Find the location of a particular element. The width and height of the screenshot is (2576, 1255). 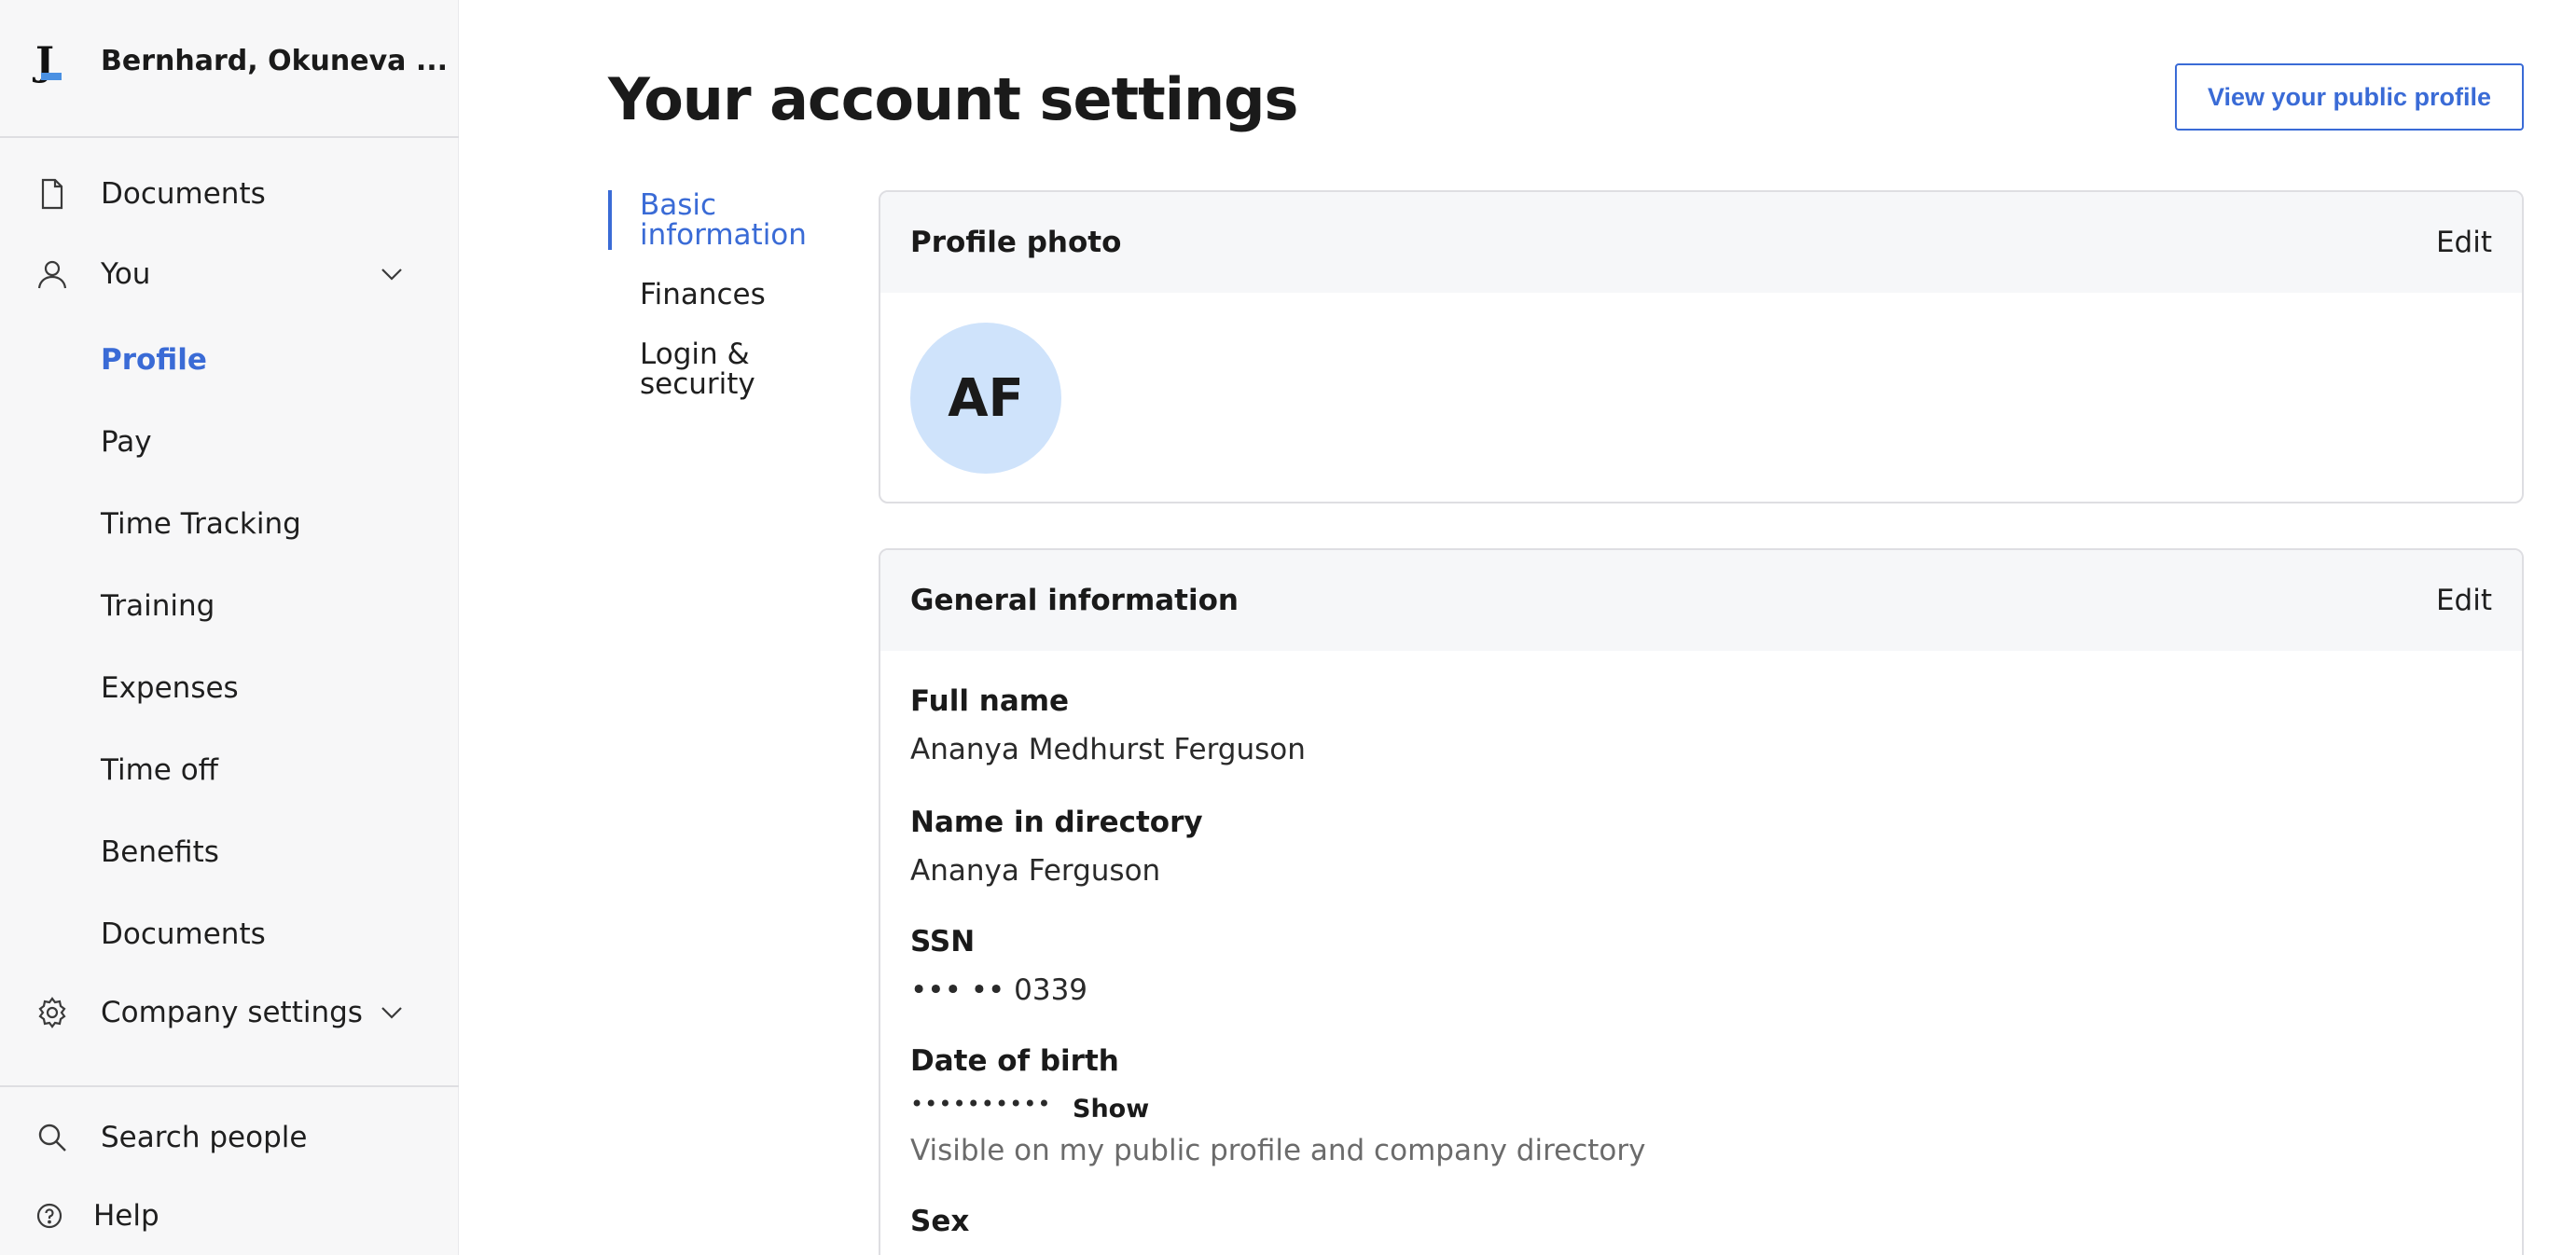

sidebar-item-documents: Documents is located at coordinates (229, 194).